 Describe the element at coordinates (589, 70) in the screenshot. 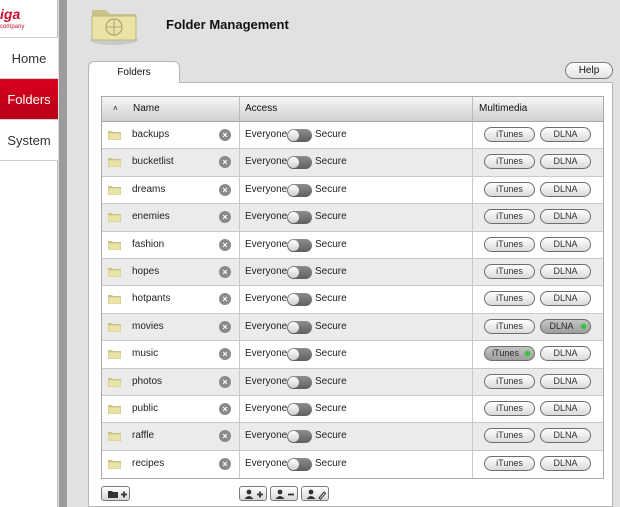

I see `help-button: Help` at that location.